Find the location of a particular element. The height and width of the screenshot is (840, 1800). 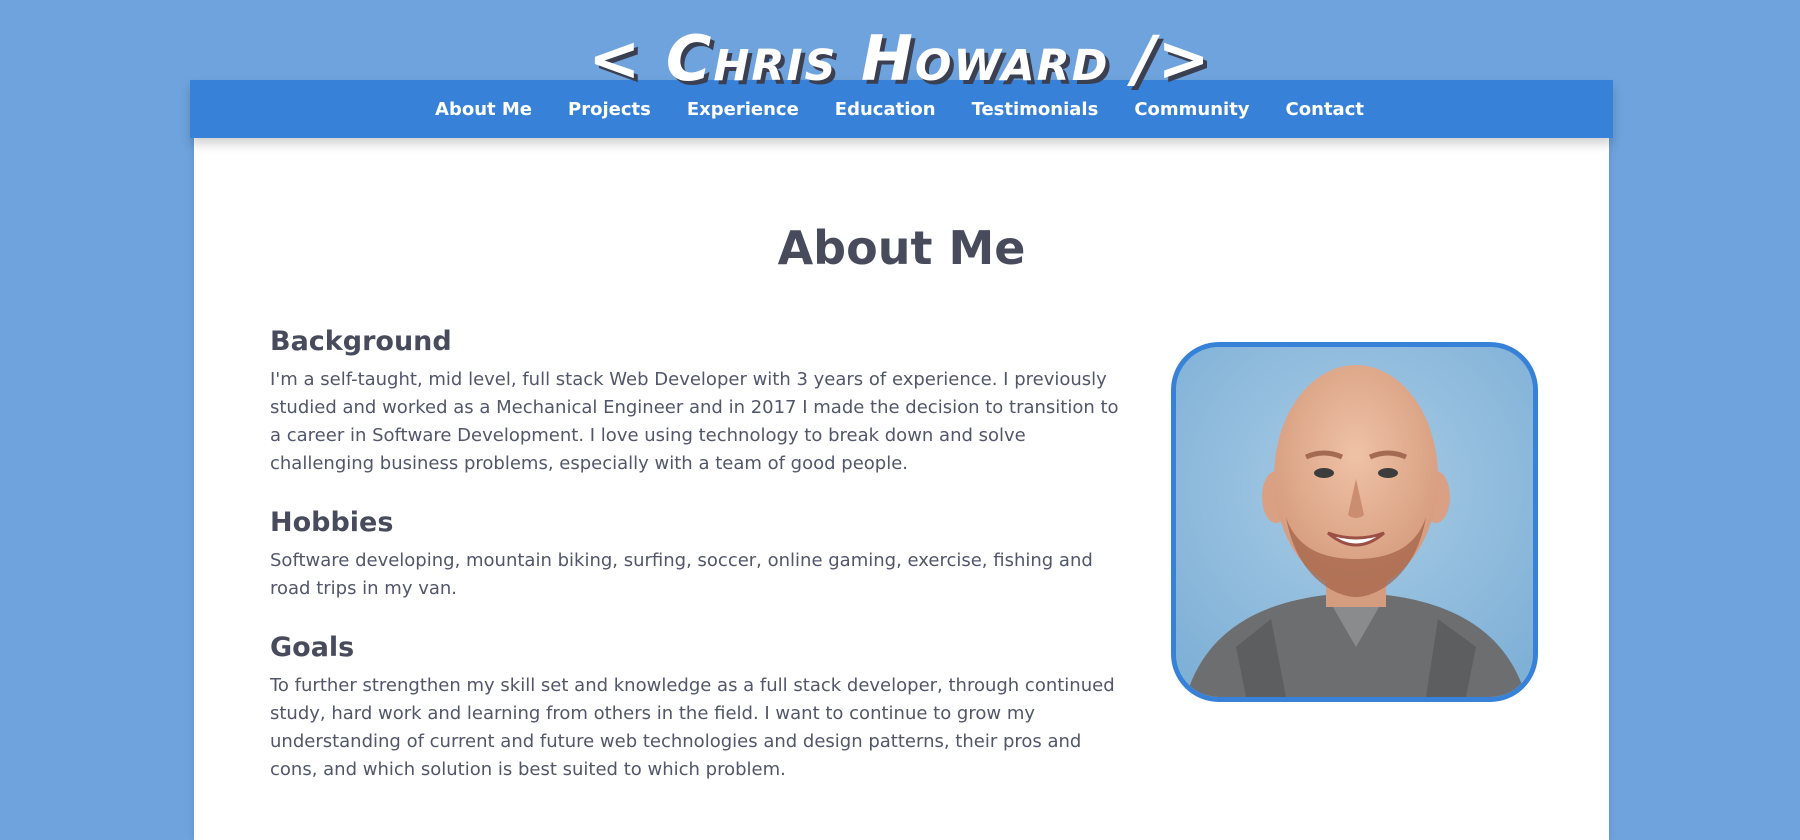

hobbies-heading: Hobbies is located at coordinates (332, 522).